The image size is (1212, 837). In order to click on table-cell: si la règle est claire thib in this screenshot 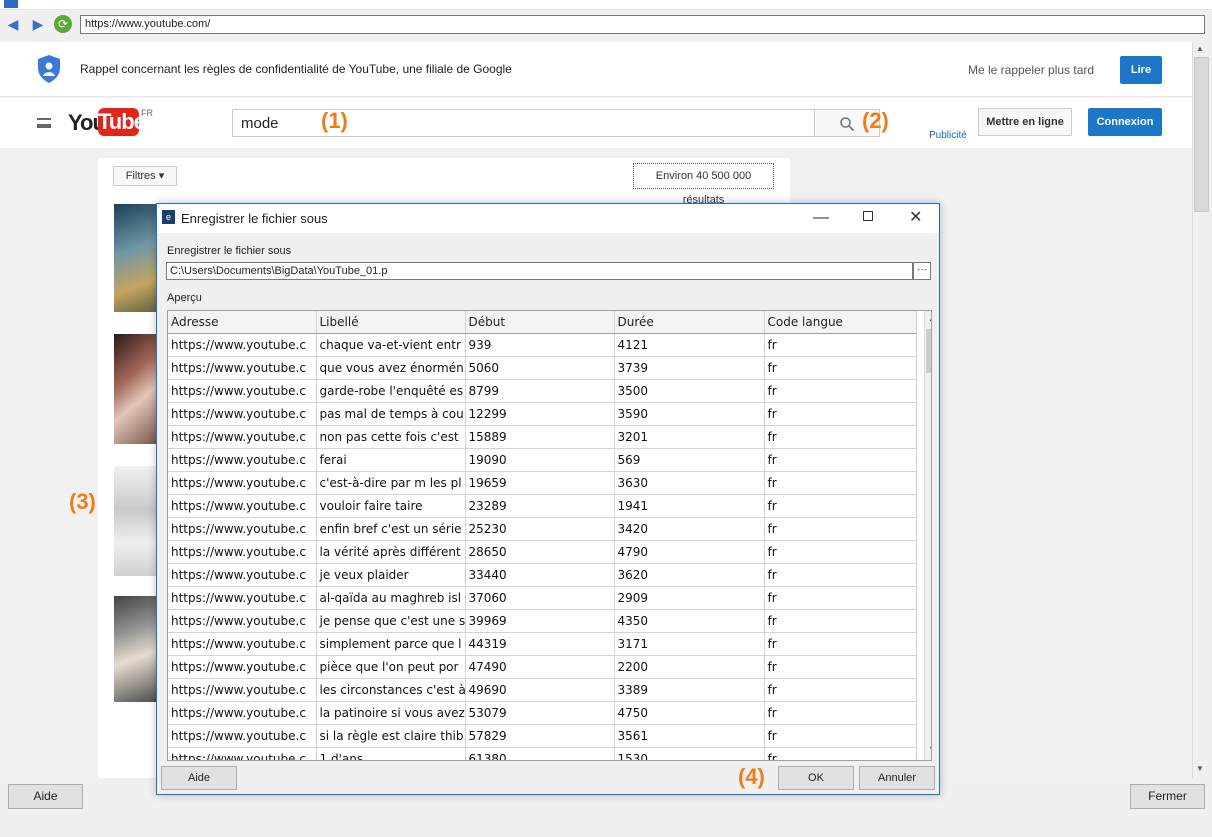, I will do `click(391, 736)`.